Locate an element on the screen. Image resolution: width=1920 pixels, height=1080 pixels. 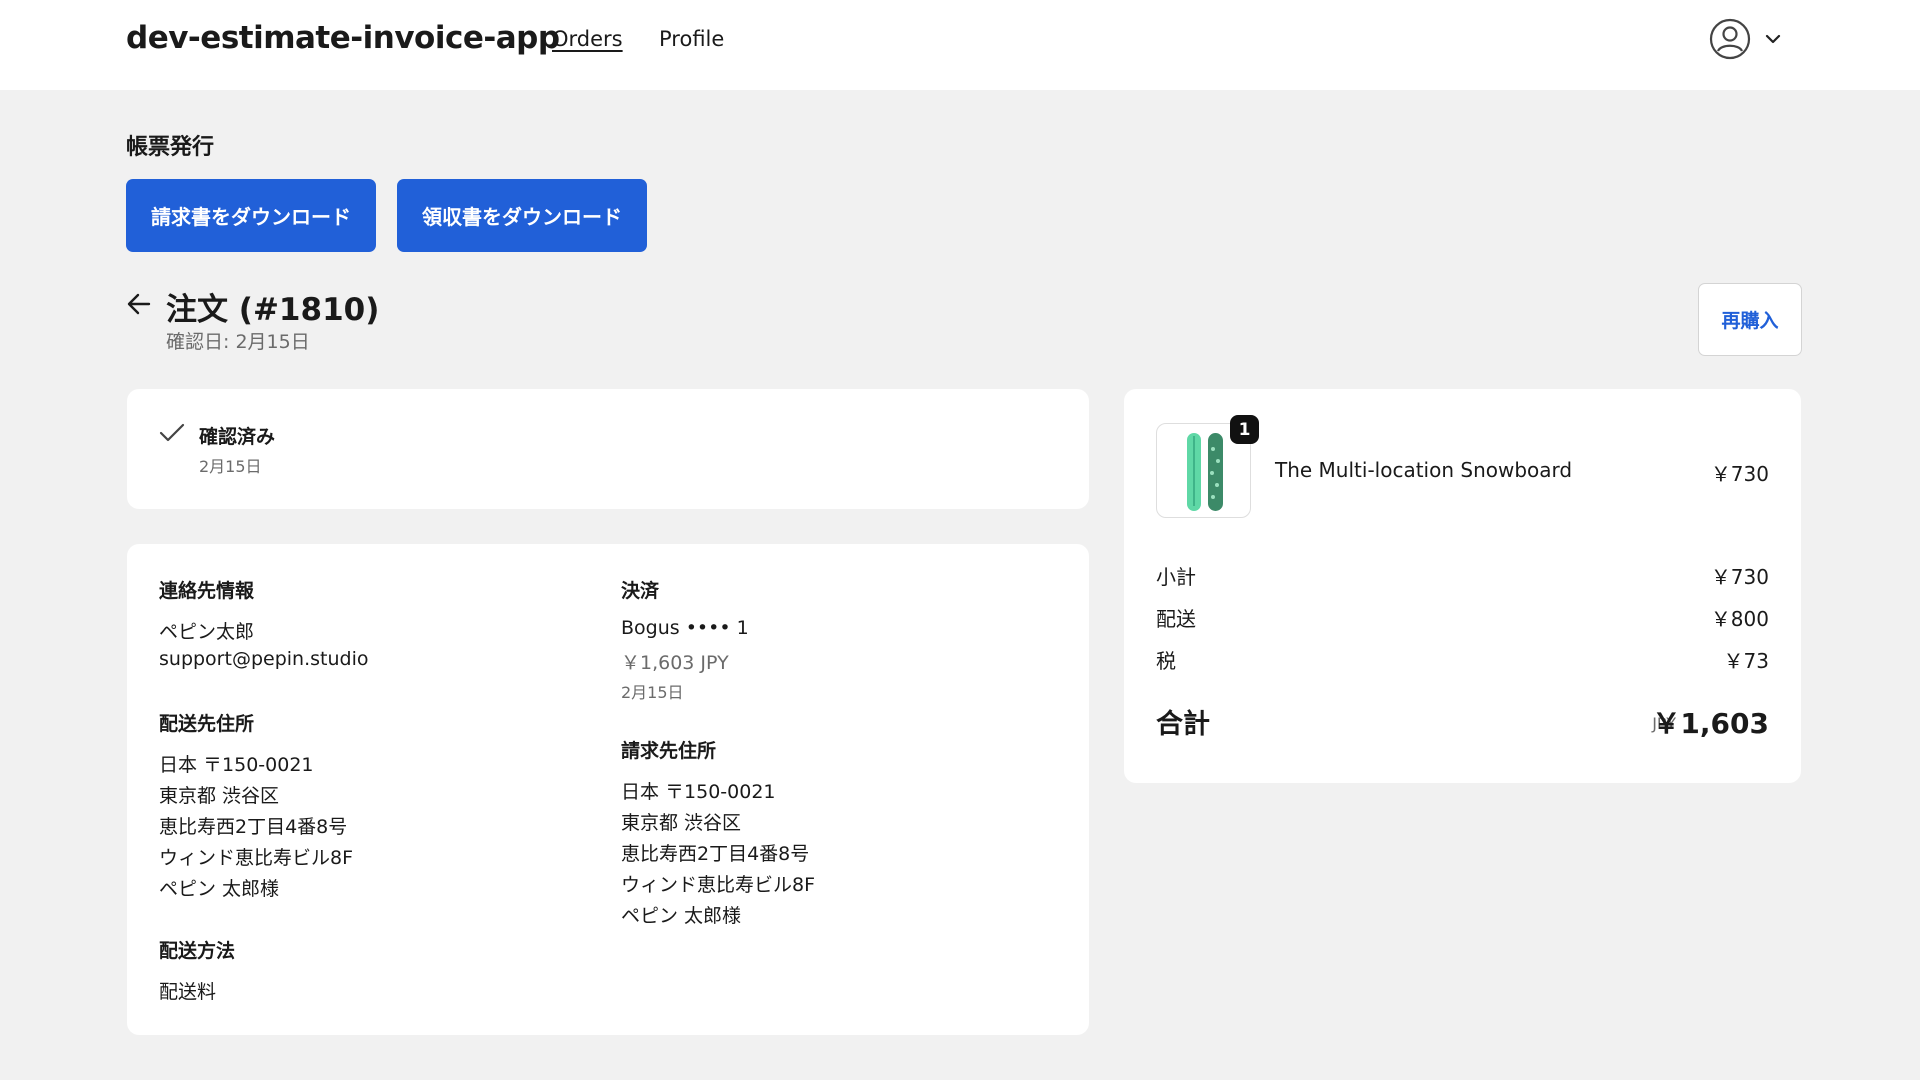
tax-label: 税 is located at coordinates (1166, 661).